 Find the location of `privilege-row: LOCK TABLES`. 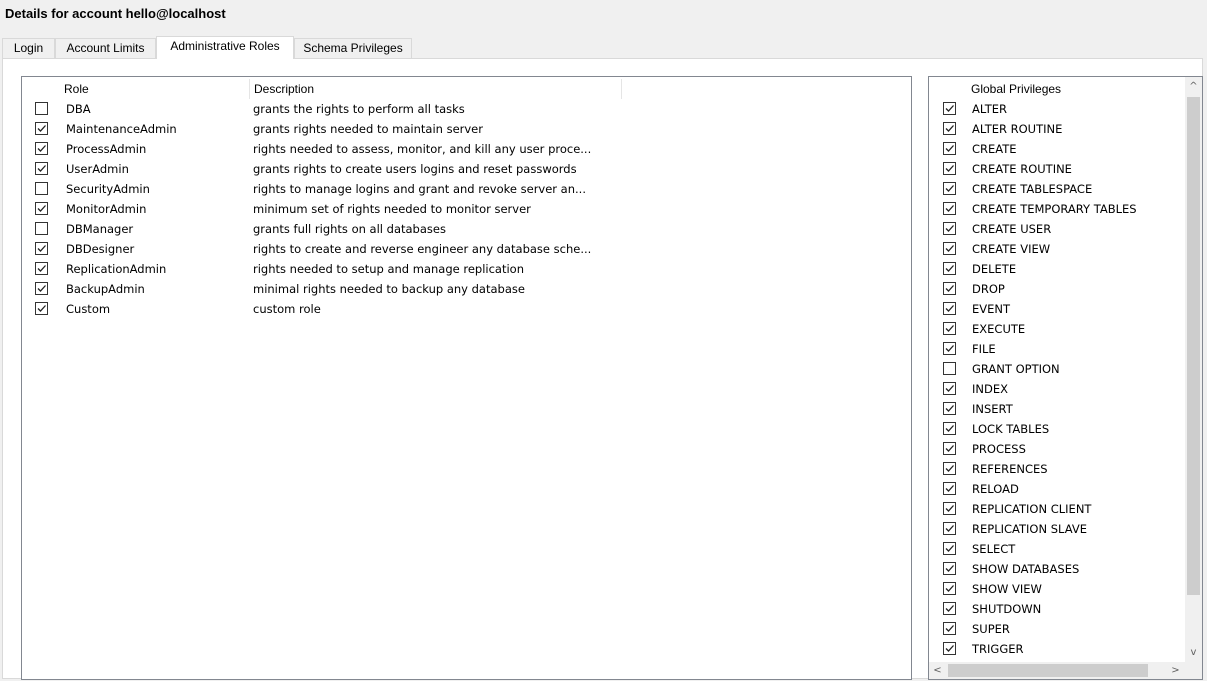

privilege-row: LOCK TABLES is located at coordinates (1065, 429).